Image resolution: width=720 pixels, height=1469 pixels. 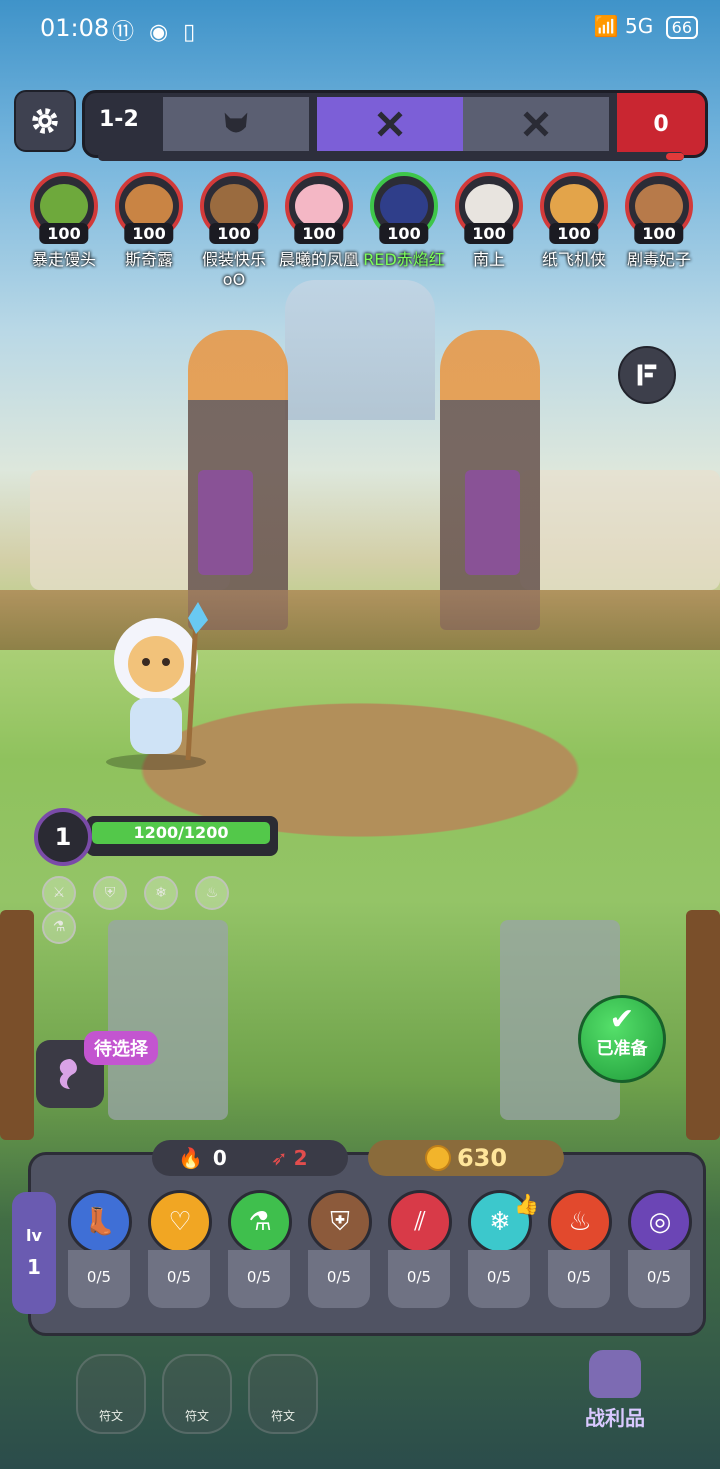 What do you see at coordinates (482, 1158) in the screenshot?
I see `gold-amount: 630` at bounding box center [482, 1158].